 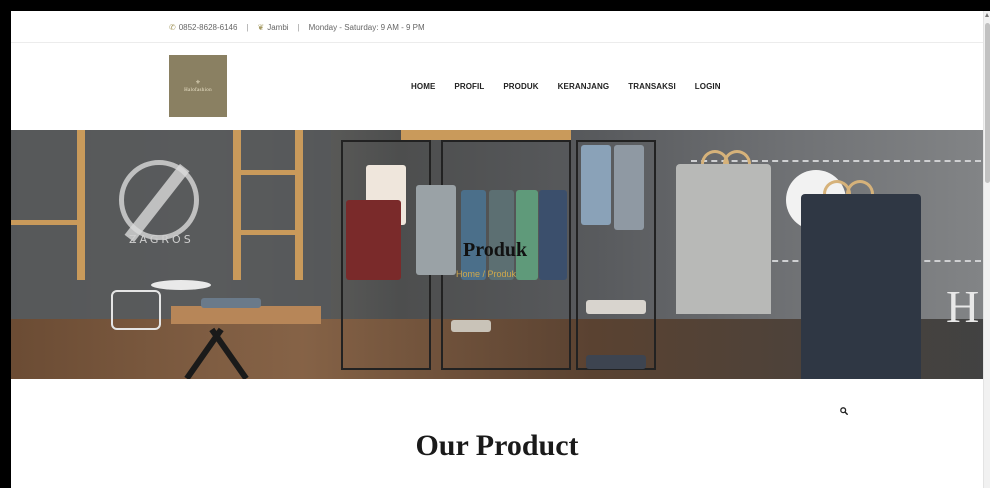 What do you see at coordinates (278, 27) in the screenshot?
I see `location-text: Jambi` at bounding box center [278, 27].